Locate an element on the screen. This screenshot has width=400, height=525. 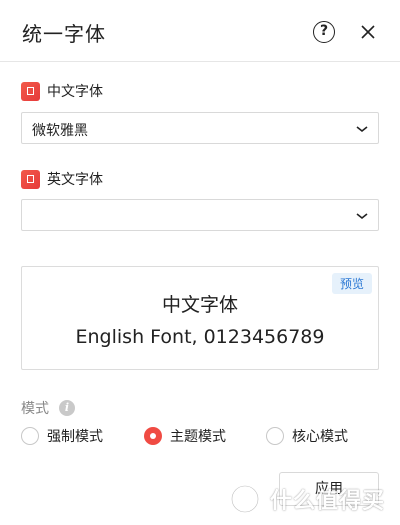
mode-section-label: 模式 i is located at coordinates (48, 408).